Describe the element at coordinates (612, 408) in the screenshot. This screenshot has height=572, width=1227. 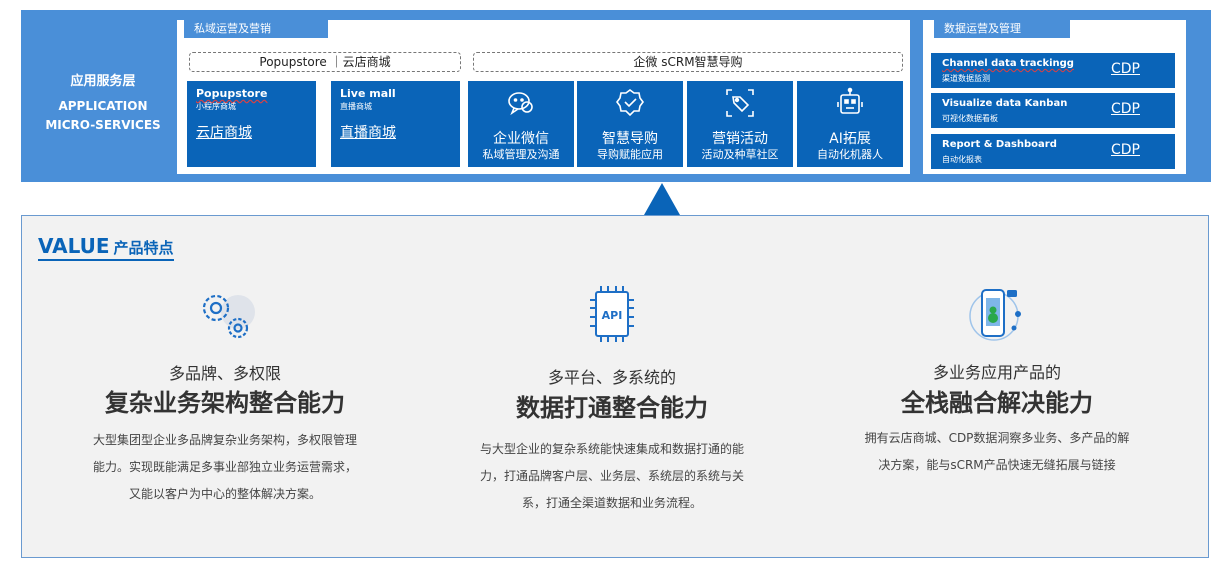
I see `value-big-heading: 数据打通整合能力` at that location.